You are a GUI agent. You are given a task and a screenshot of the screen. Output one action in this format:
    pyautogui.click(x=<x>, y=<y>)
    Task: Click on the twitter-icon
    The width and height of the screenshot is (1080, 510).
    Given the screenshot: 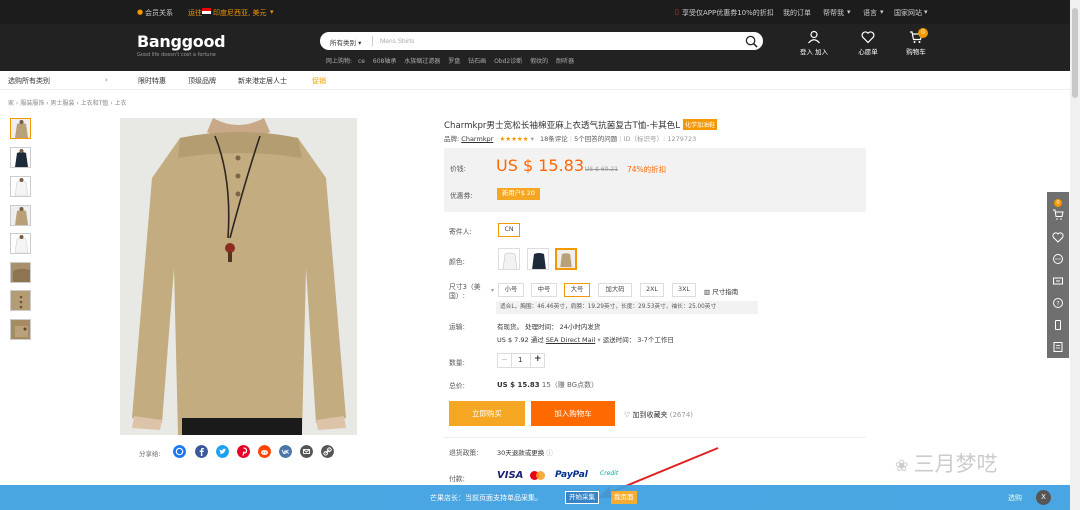 What is the action you would take?
    pyautogui.click(x=222, y=451)
    